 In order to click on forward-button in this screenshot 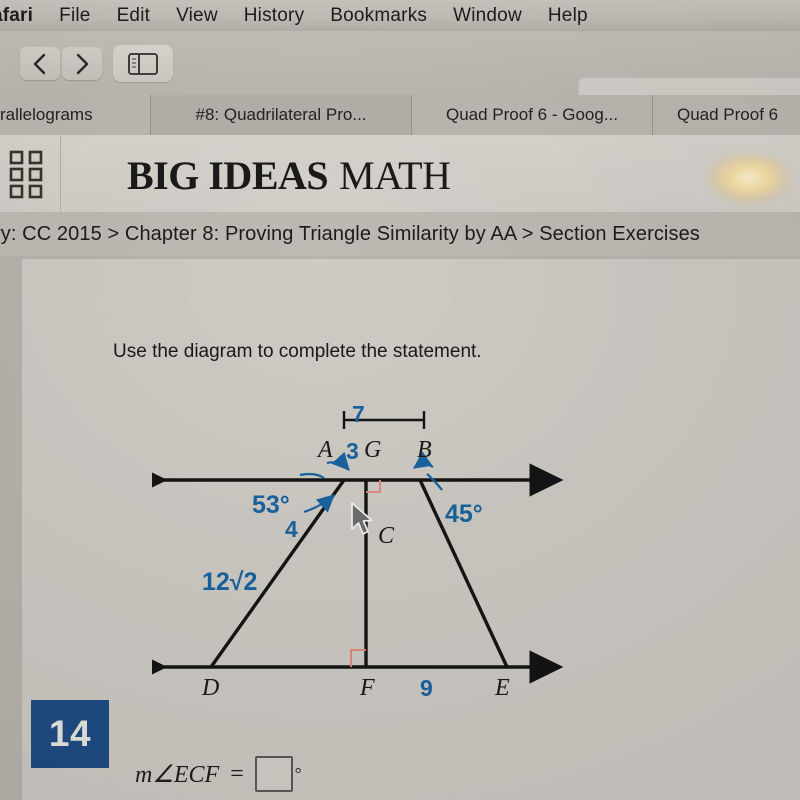, I will do `click(82, 63)`.